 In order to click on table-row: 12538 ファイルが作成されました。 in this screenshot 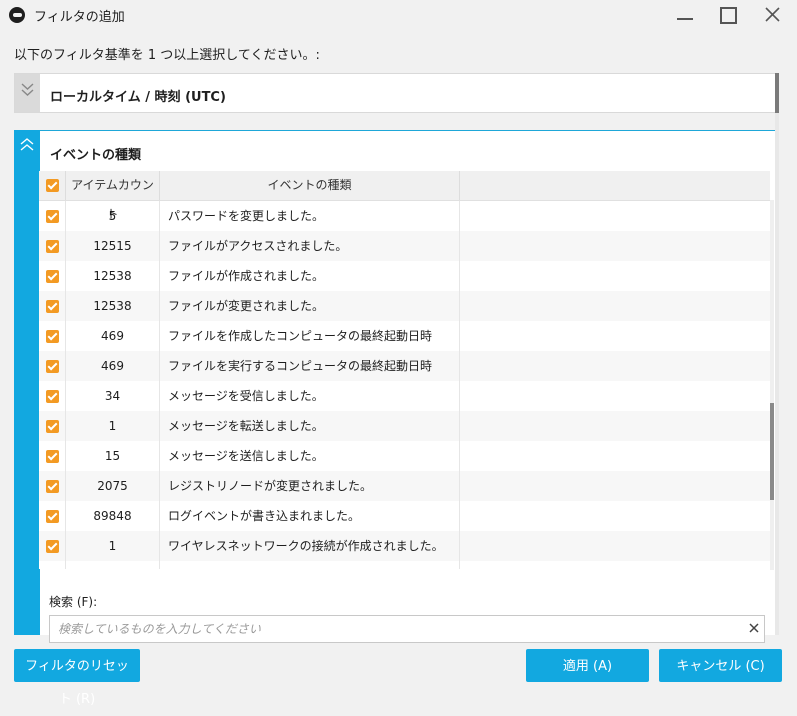, I will do `click(404, 276)`.